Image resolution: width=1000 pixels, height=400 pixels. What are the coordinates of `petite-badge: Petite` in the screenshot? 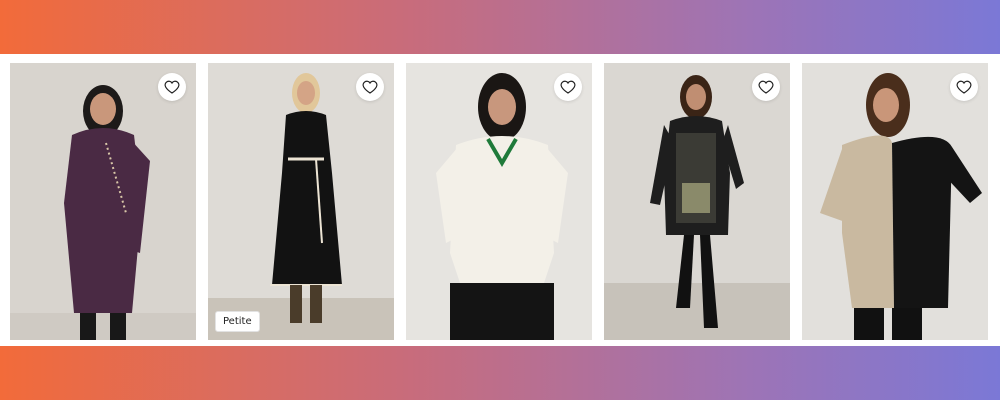 It's located at (237, 321).